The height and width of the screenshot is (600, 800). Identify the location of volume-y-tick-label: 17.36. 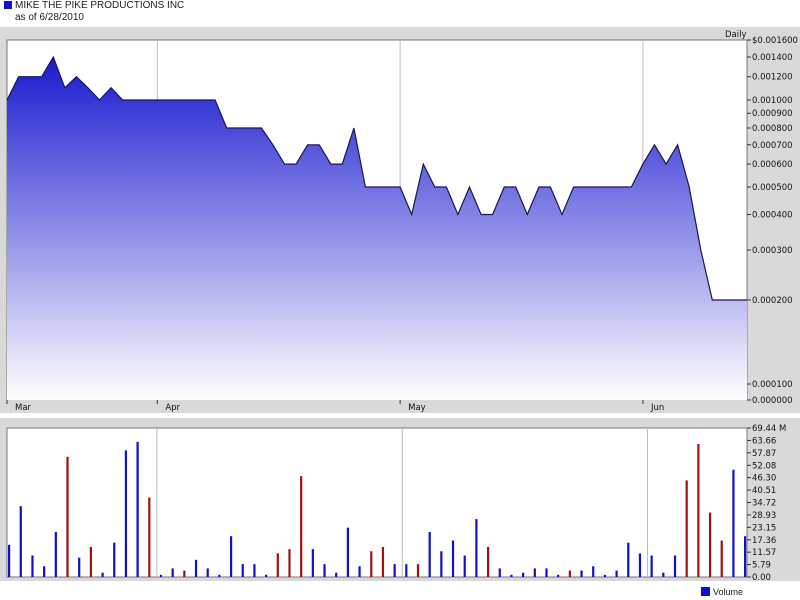
(764, 541).